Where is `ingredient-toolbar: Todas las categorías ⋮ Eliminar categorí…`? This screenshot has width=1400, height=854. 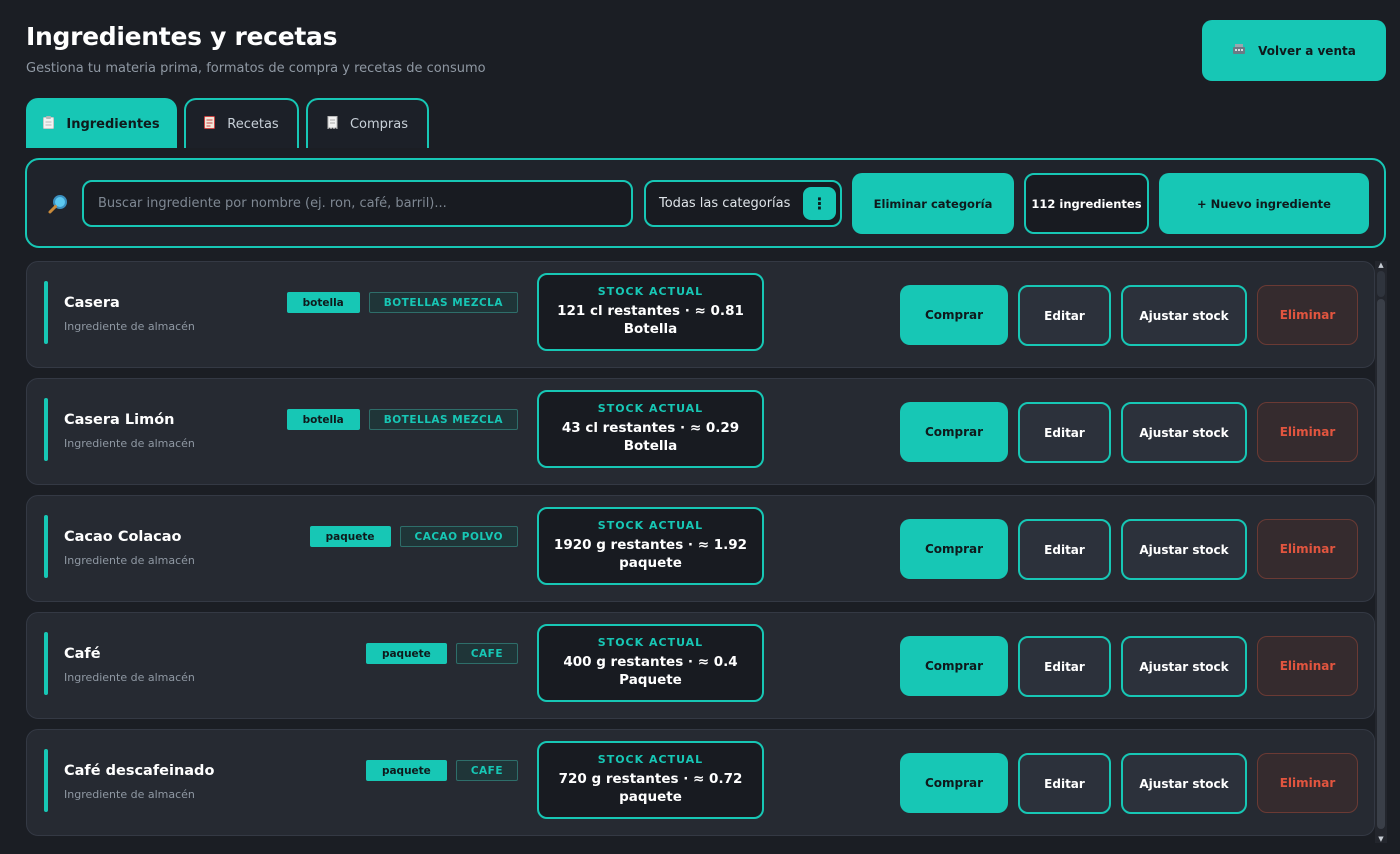
ingredient-toolbar: Todas las categorías ⋮ Eliminar categorí… is located at coordinates (705, 203).